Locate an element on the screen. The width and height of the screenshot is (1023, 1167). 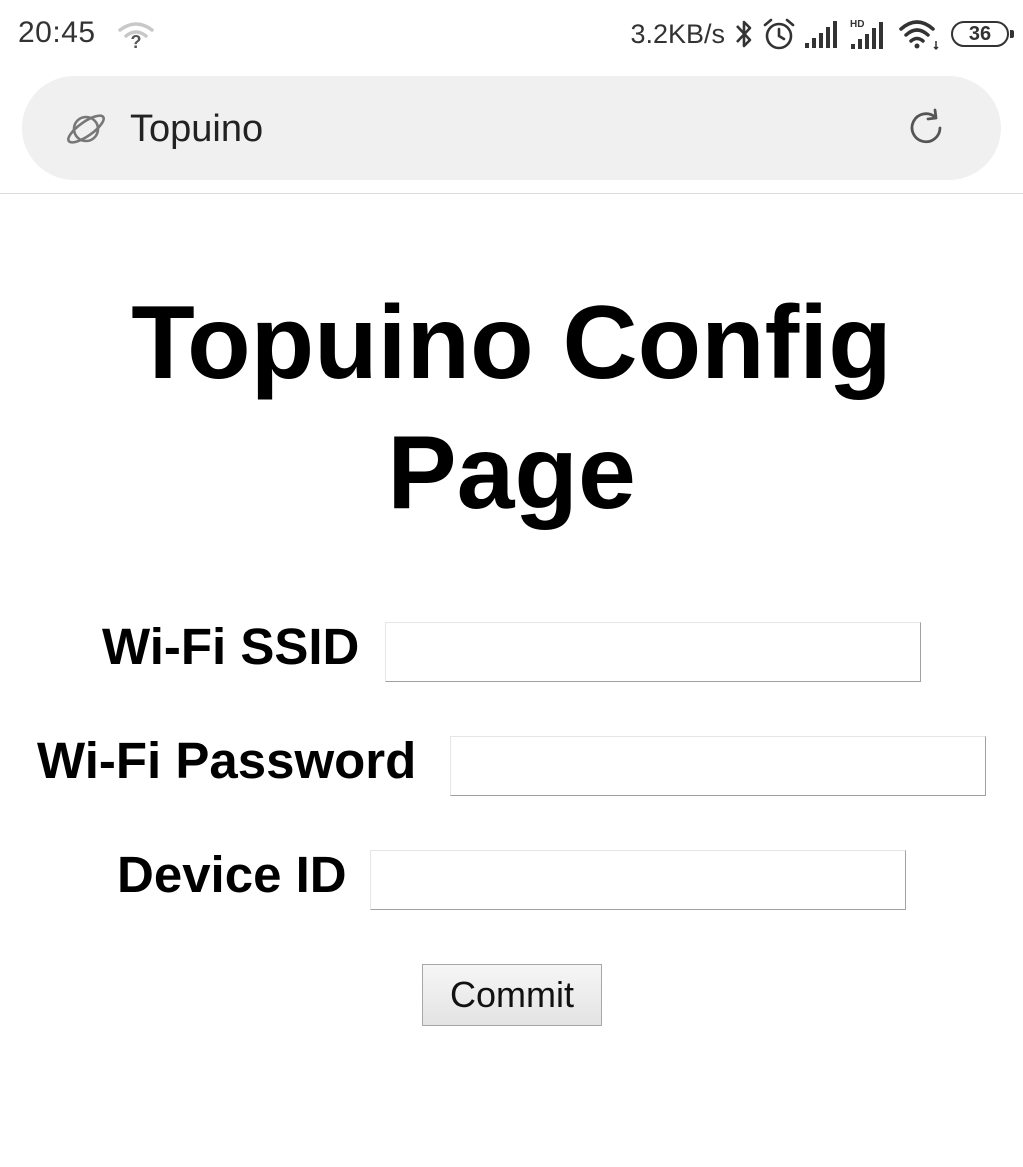
planet-icon is located at coordinates (86, 129).